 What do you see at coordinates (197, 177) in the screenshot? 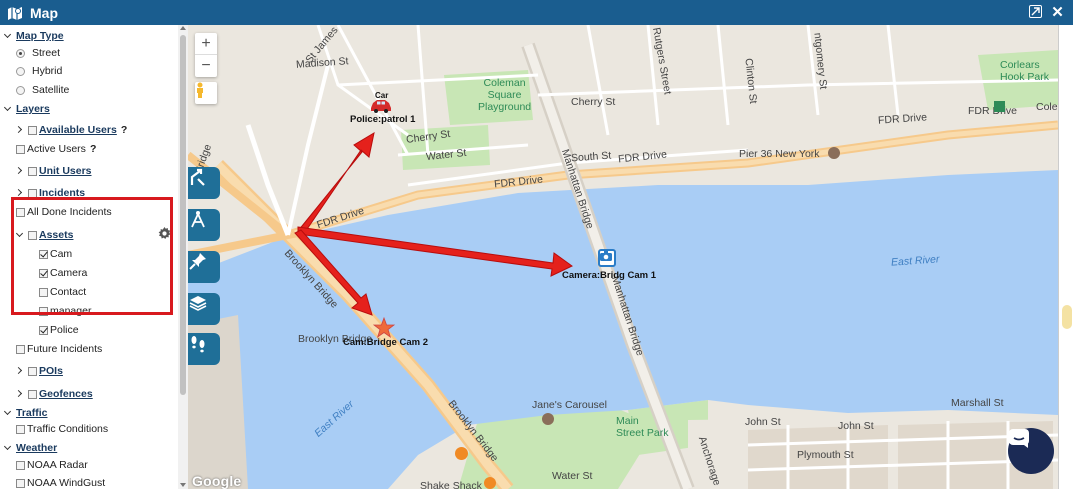
I see `directions-icon` at bounding box center [197, 177].